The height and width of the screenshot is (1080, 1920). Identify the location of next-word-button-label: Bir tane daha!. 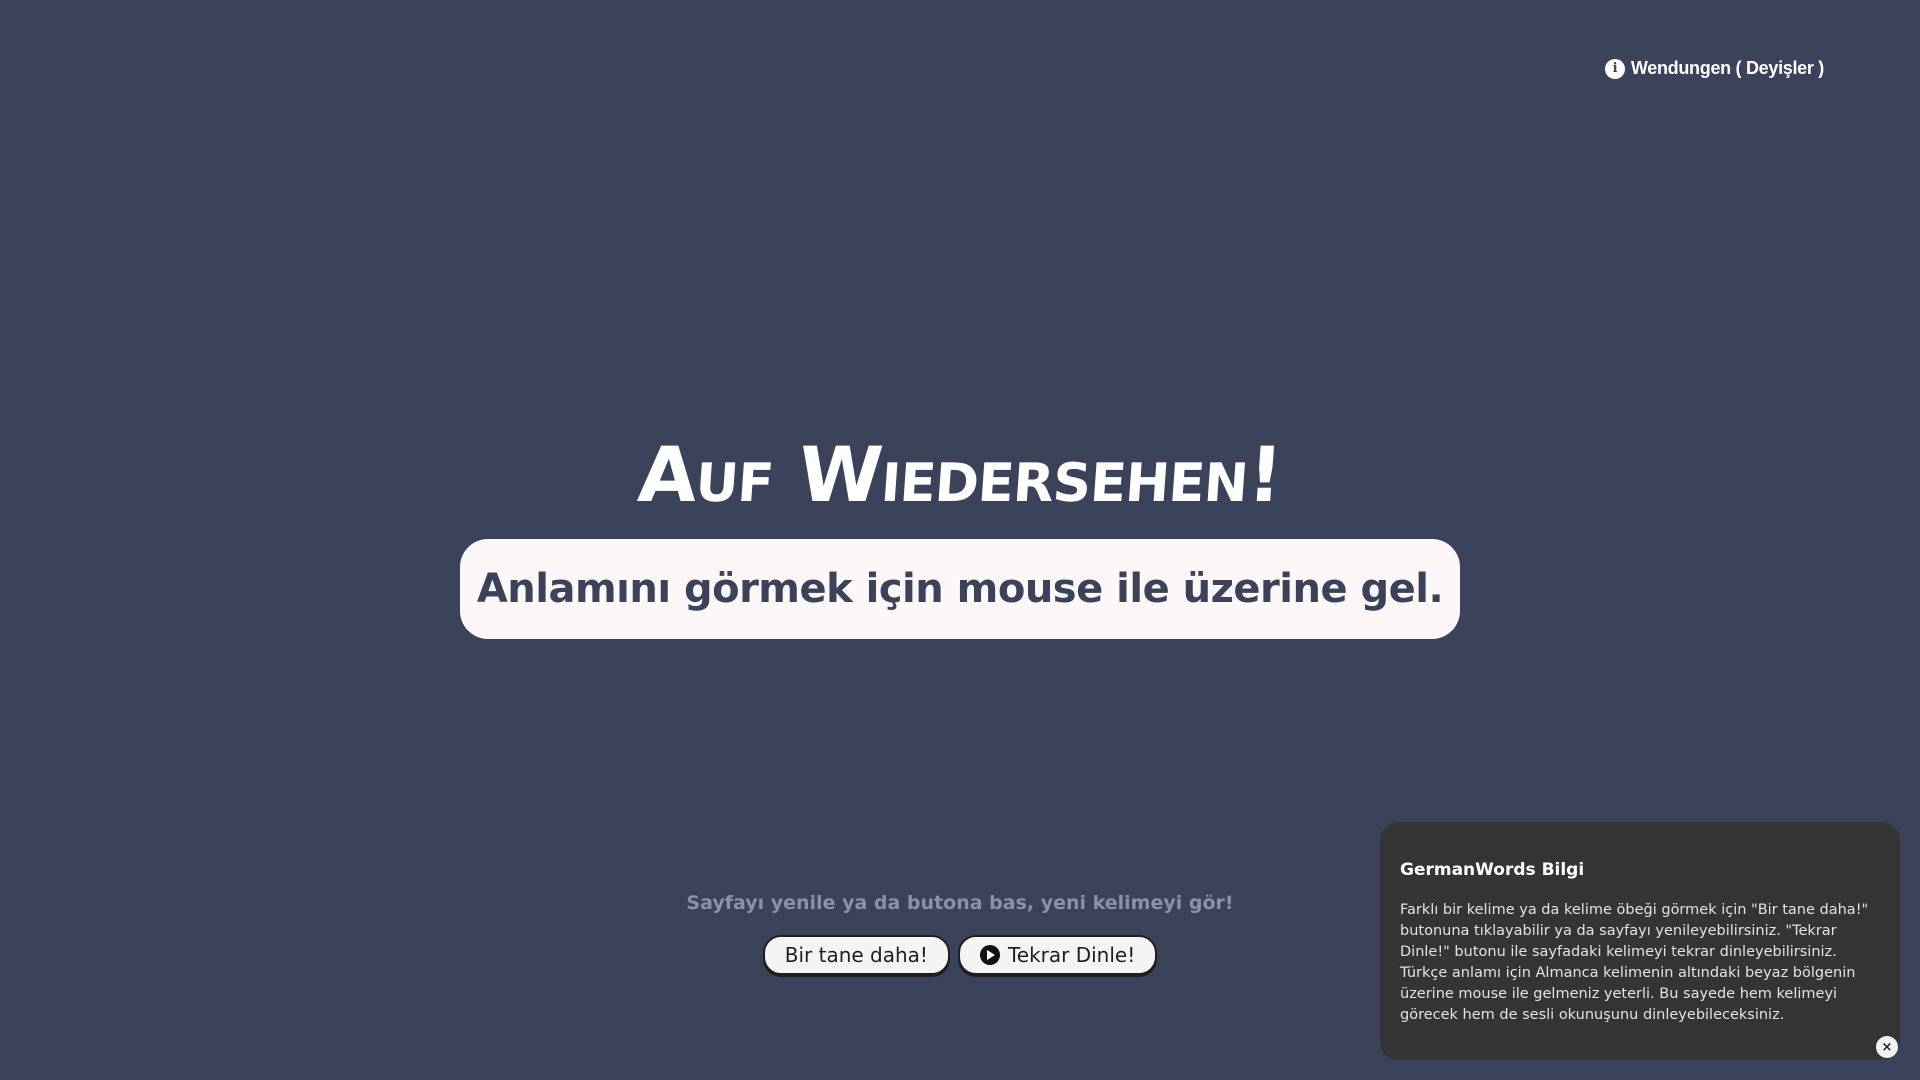
(856, 955).